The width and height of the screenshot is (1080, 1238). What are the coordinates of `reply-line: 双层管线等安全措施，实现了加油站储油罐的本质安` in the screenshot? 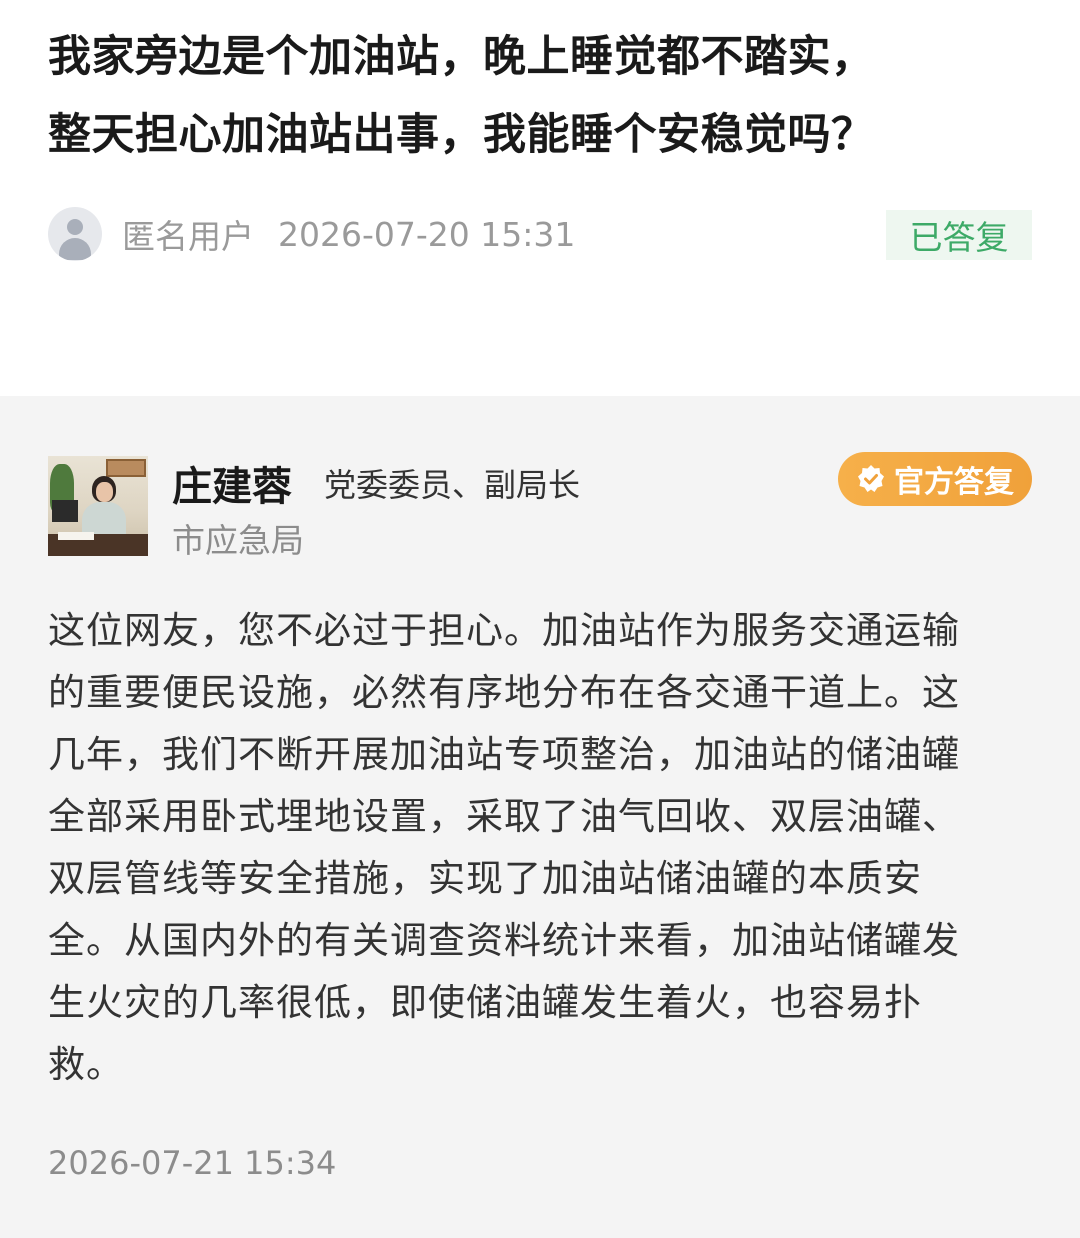 It's located at (485, 878).